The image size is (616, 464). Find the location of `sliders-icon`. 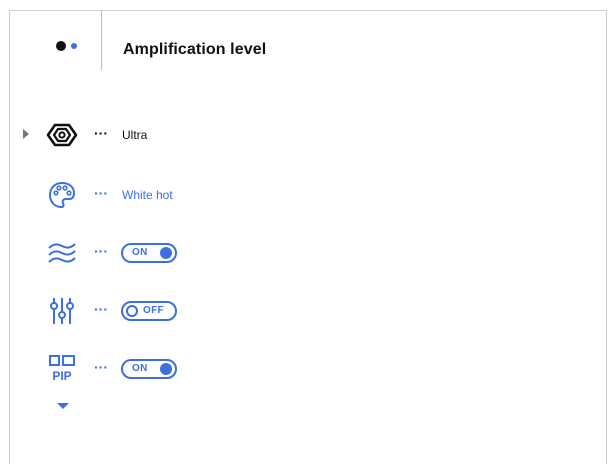

sliders-icon is located at coordinates (62, 311).